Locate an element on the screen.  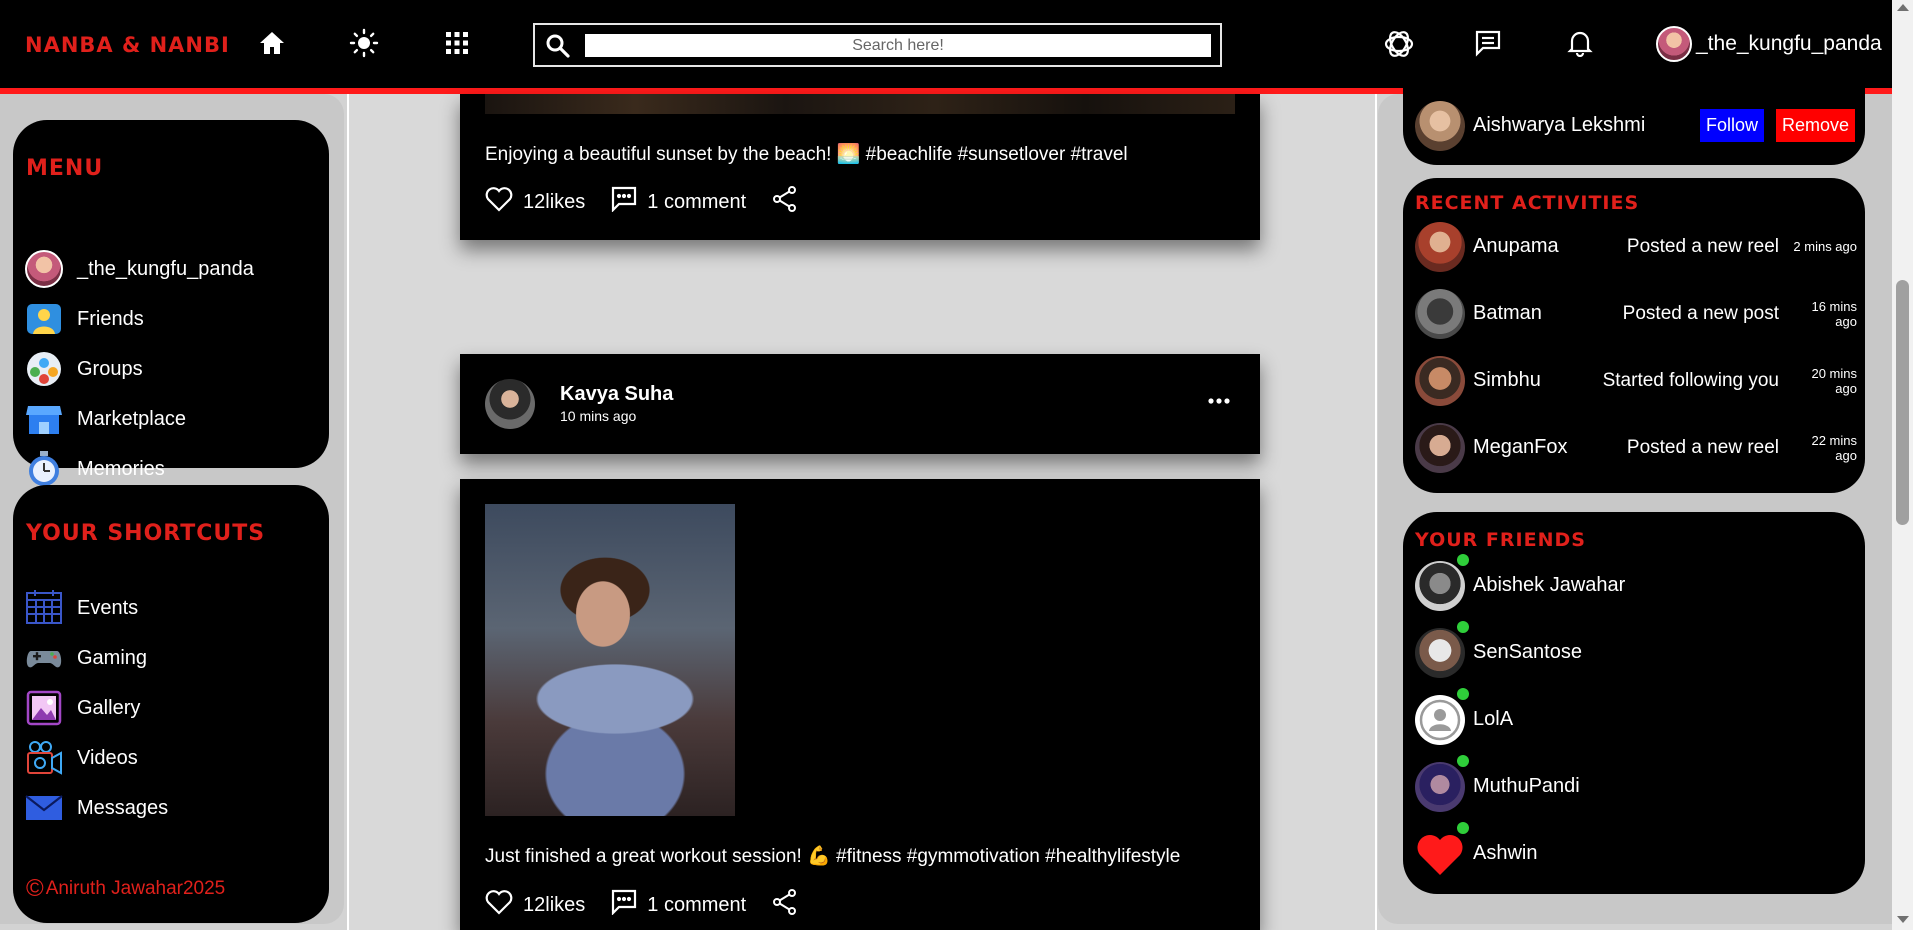
user-profile-chip: _the_kungfu_panda is located at coordinates (1769, 44).